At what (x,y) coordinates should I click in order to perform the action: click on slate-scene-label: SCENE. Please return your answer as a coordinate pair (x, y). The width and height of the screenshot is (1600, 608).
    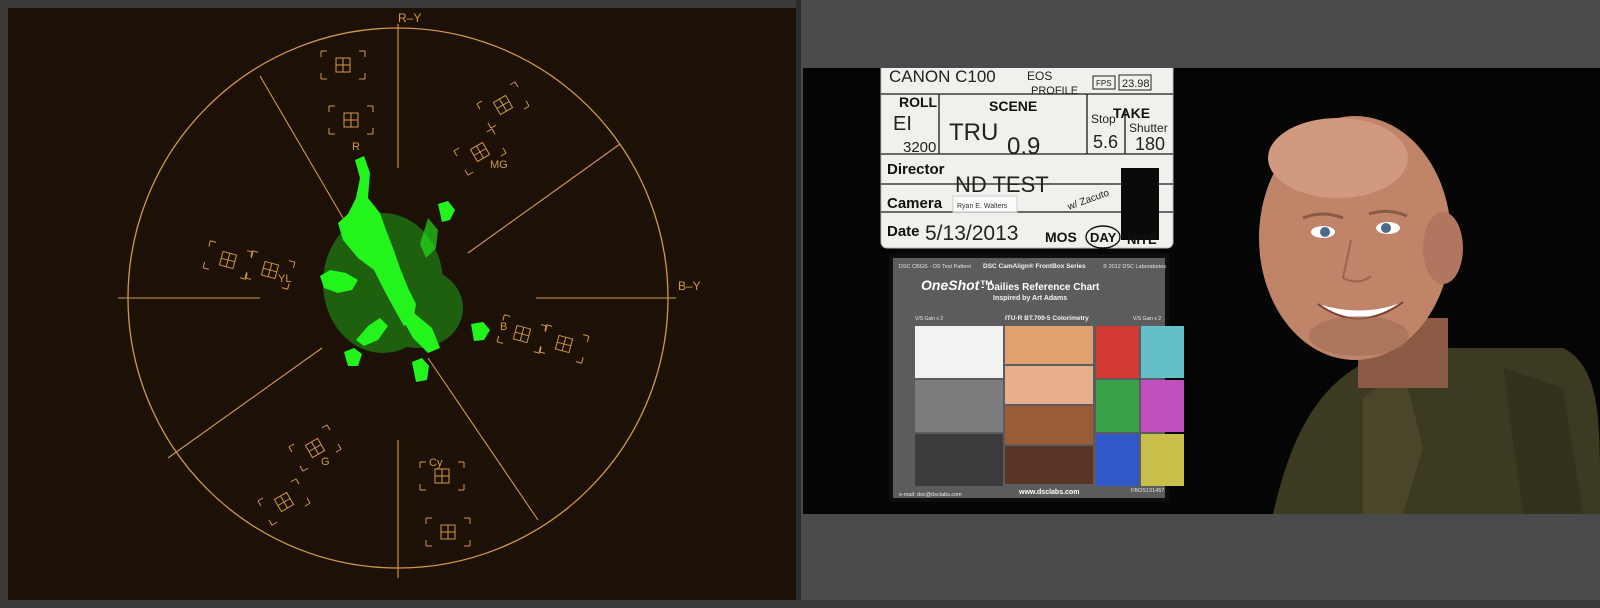
    Looking at the image, I should click on (1013, 106).